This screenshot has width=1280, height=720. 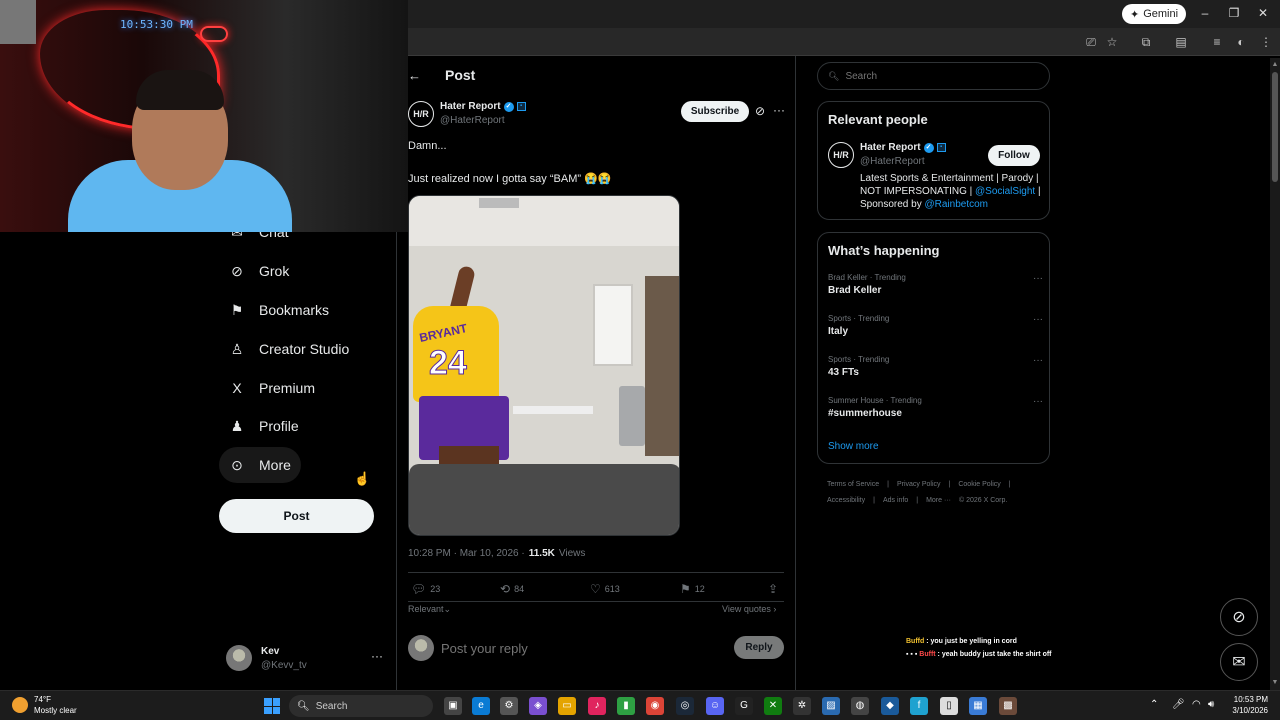 What do you see at coordinates (512, 589) in the screenshot?
I see `repost-action: ⟲ 84` at bounding box center [512, 589].